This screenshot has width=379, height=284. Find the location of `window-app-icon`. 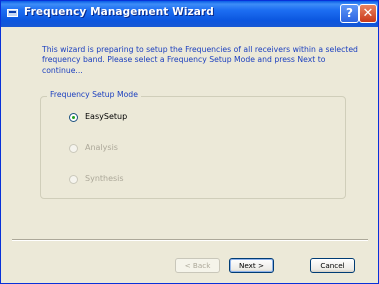

window-app-icon is located at coordinates (12, 13).